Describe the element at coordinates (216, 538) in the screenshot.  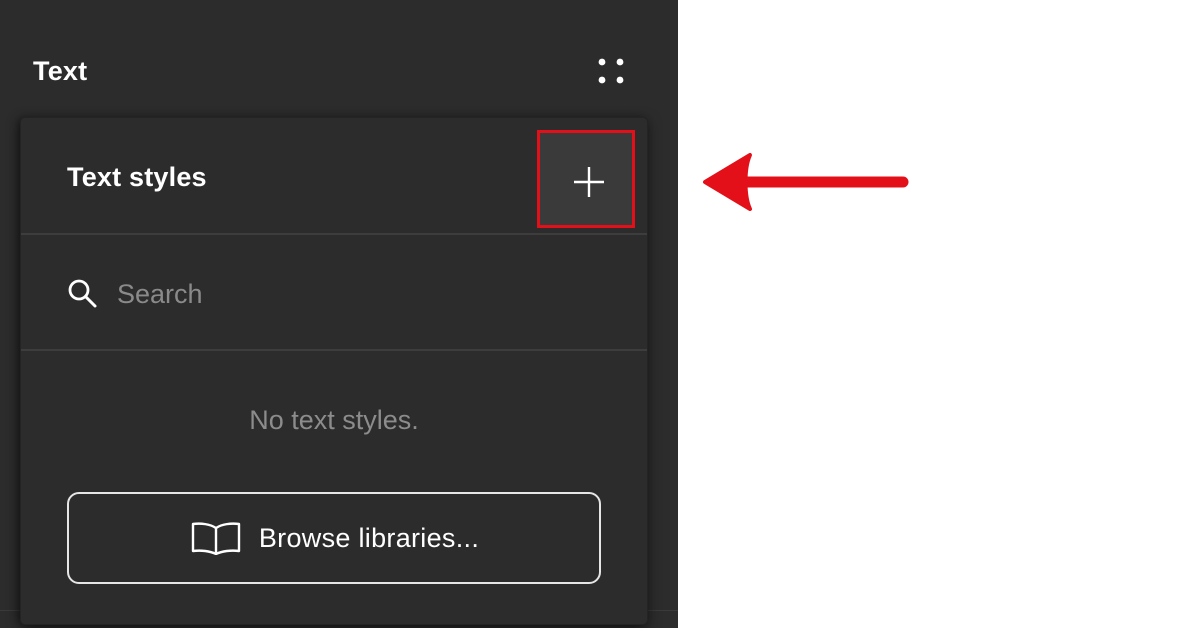
I see `book-icon` at that location.